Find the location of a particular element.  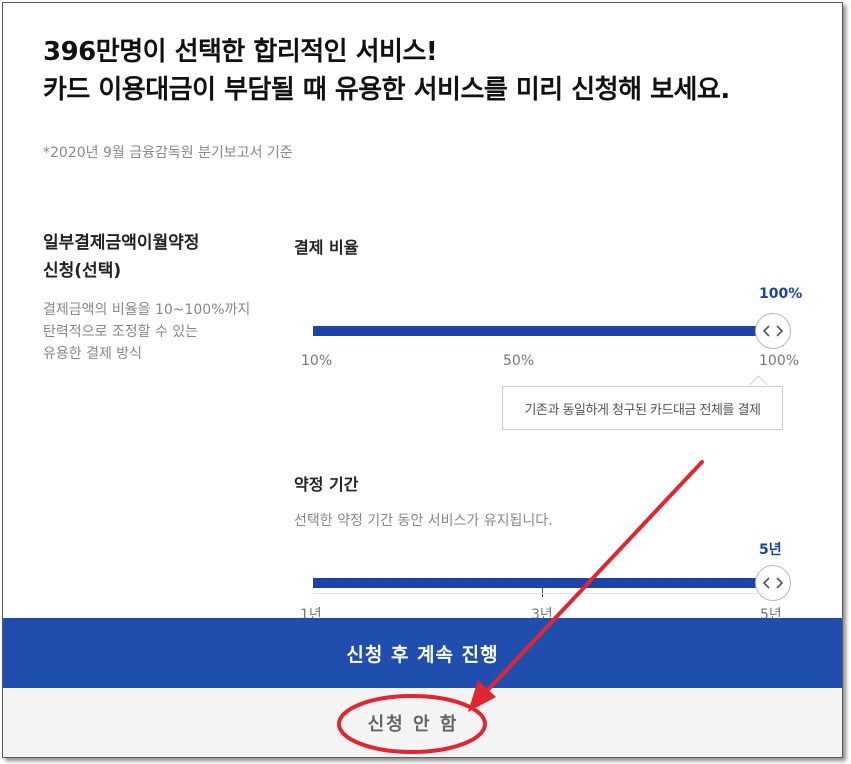

ratio-slider-handle is located at coordinates (773, 331).